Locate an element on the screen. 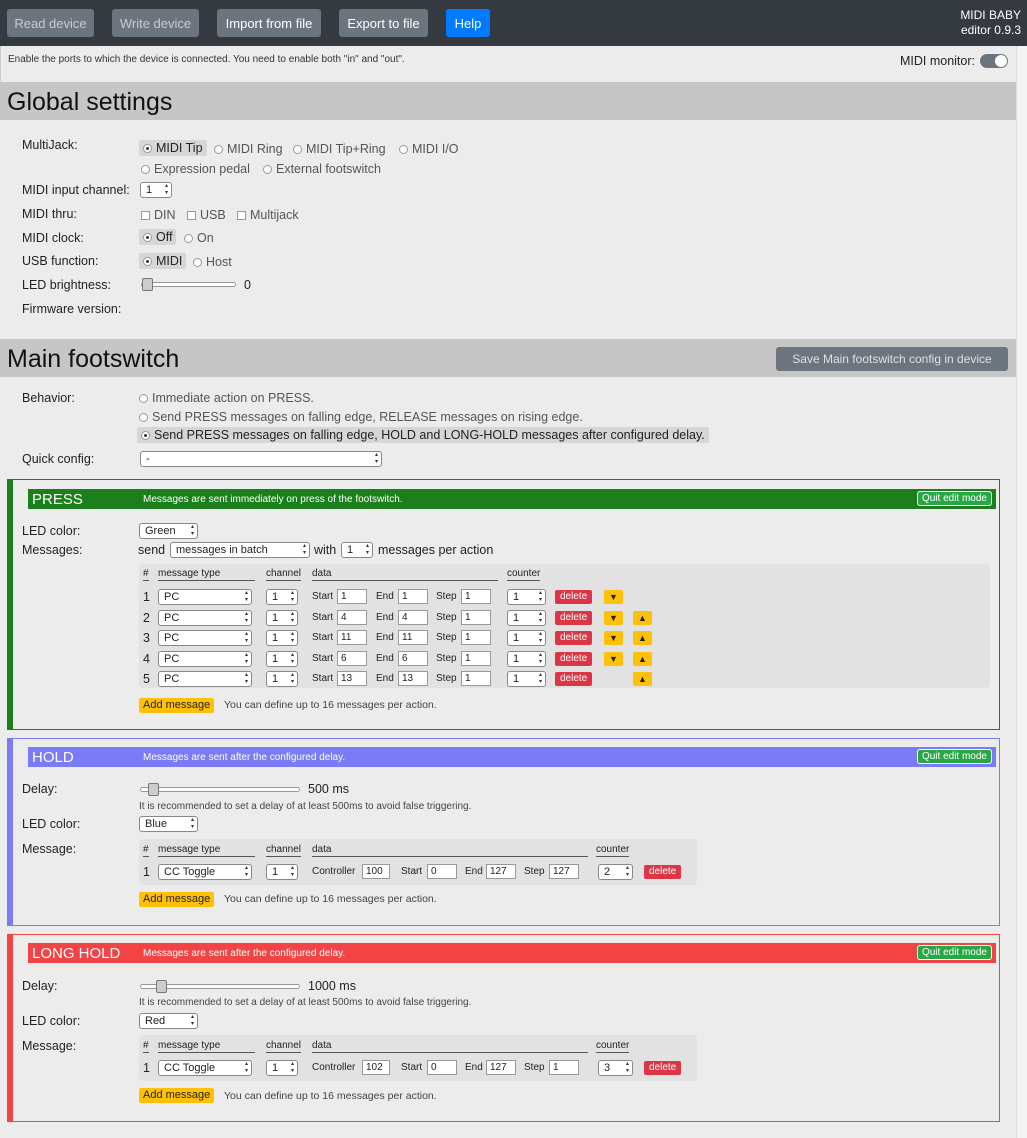 Image resolution: width=1027 pixels, height=1138 pixels. import-file-button: Import from file is located at coordinates (269, 23).